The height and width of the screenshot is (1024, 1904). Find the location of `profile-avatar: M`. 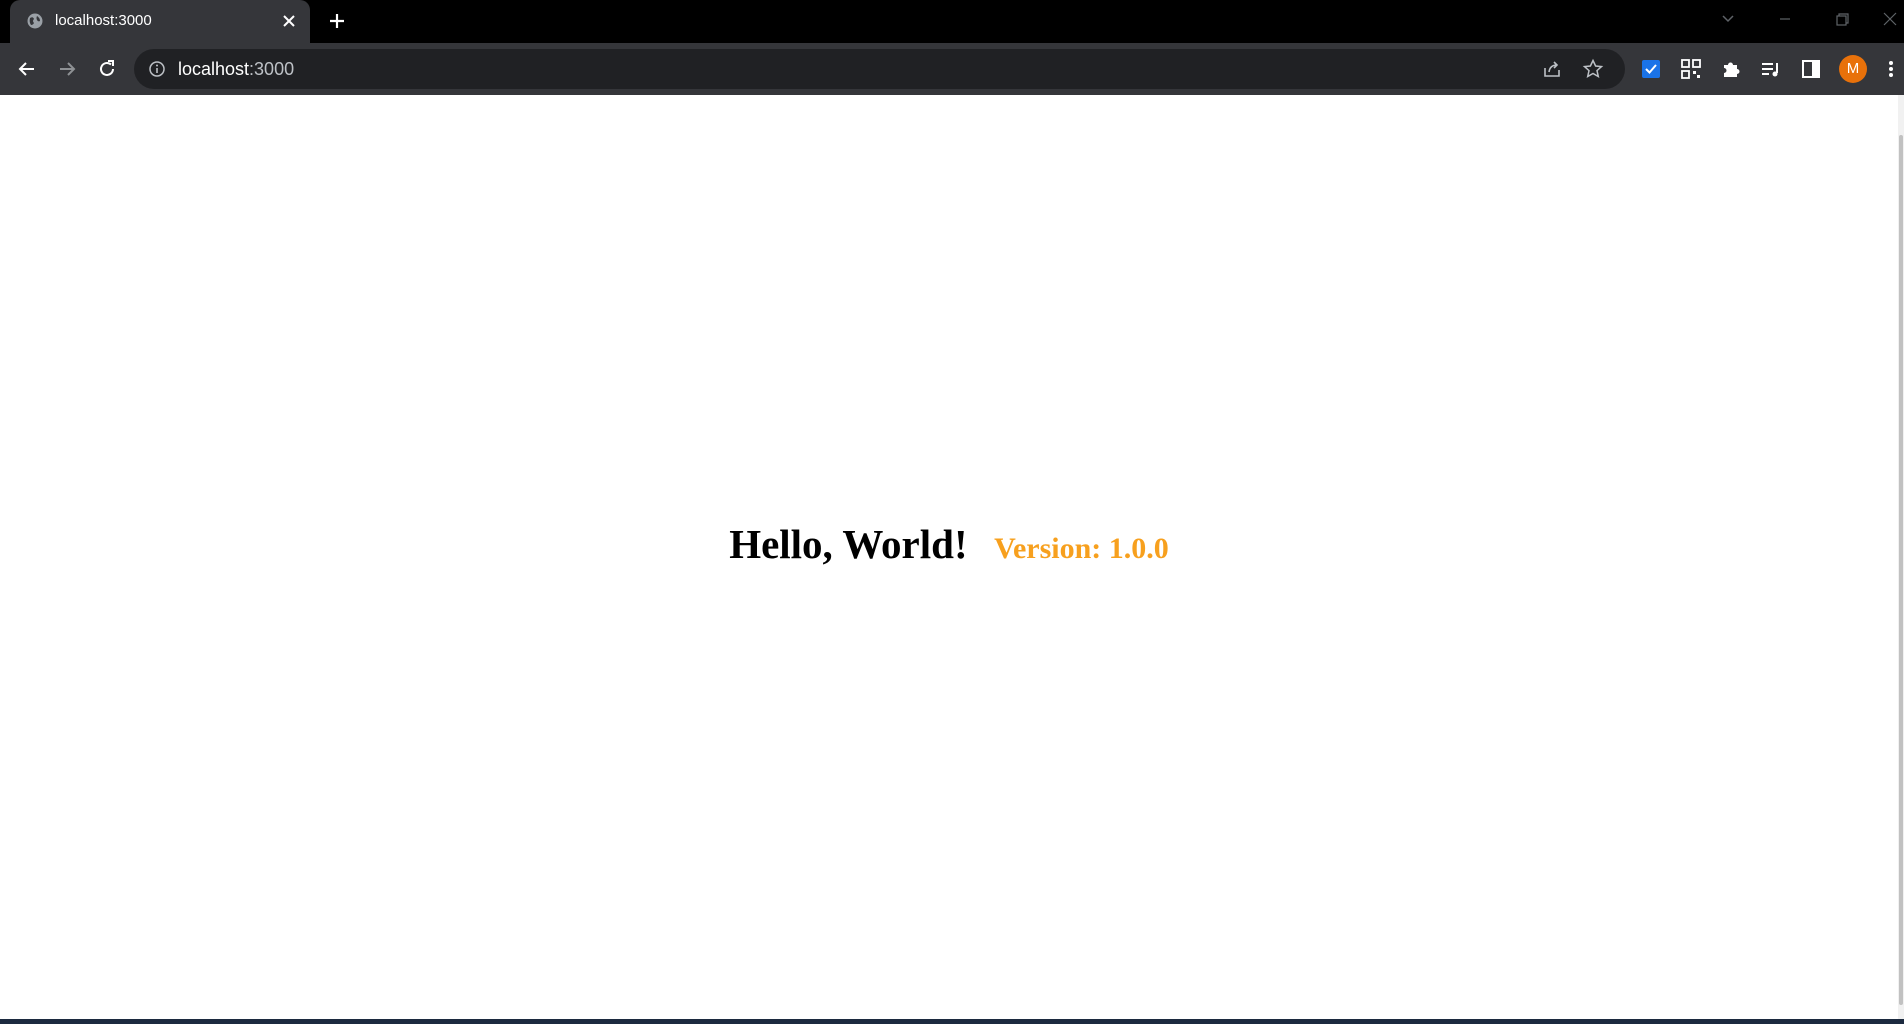

profile-avatar: M is located at coordinates (1853, 69).